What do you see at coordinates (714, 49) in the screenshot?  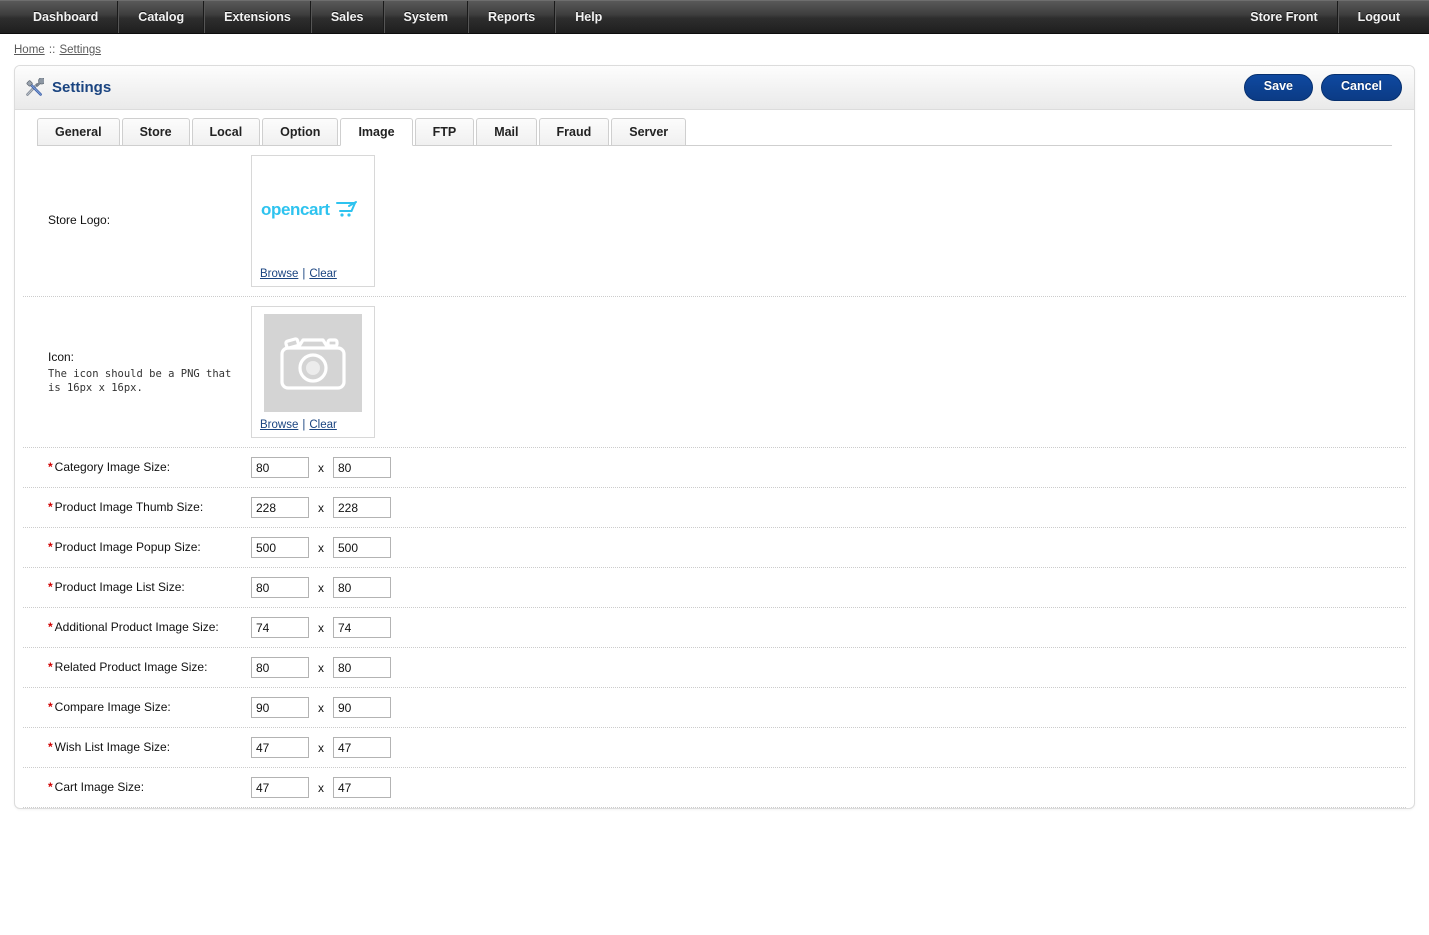 I see `breadcrumb: Home :: Settings` at bounding box center [714, 49].